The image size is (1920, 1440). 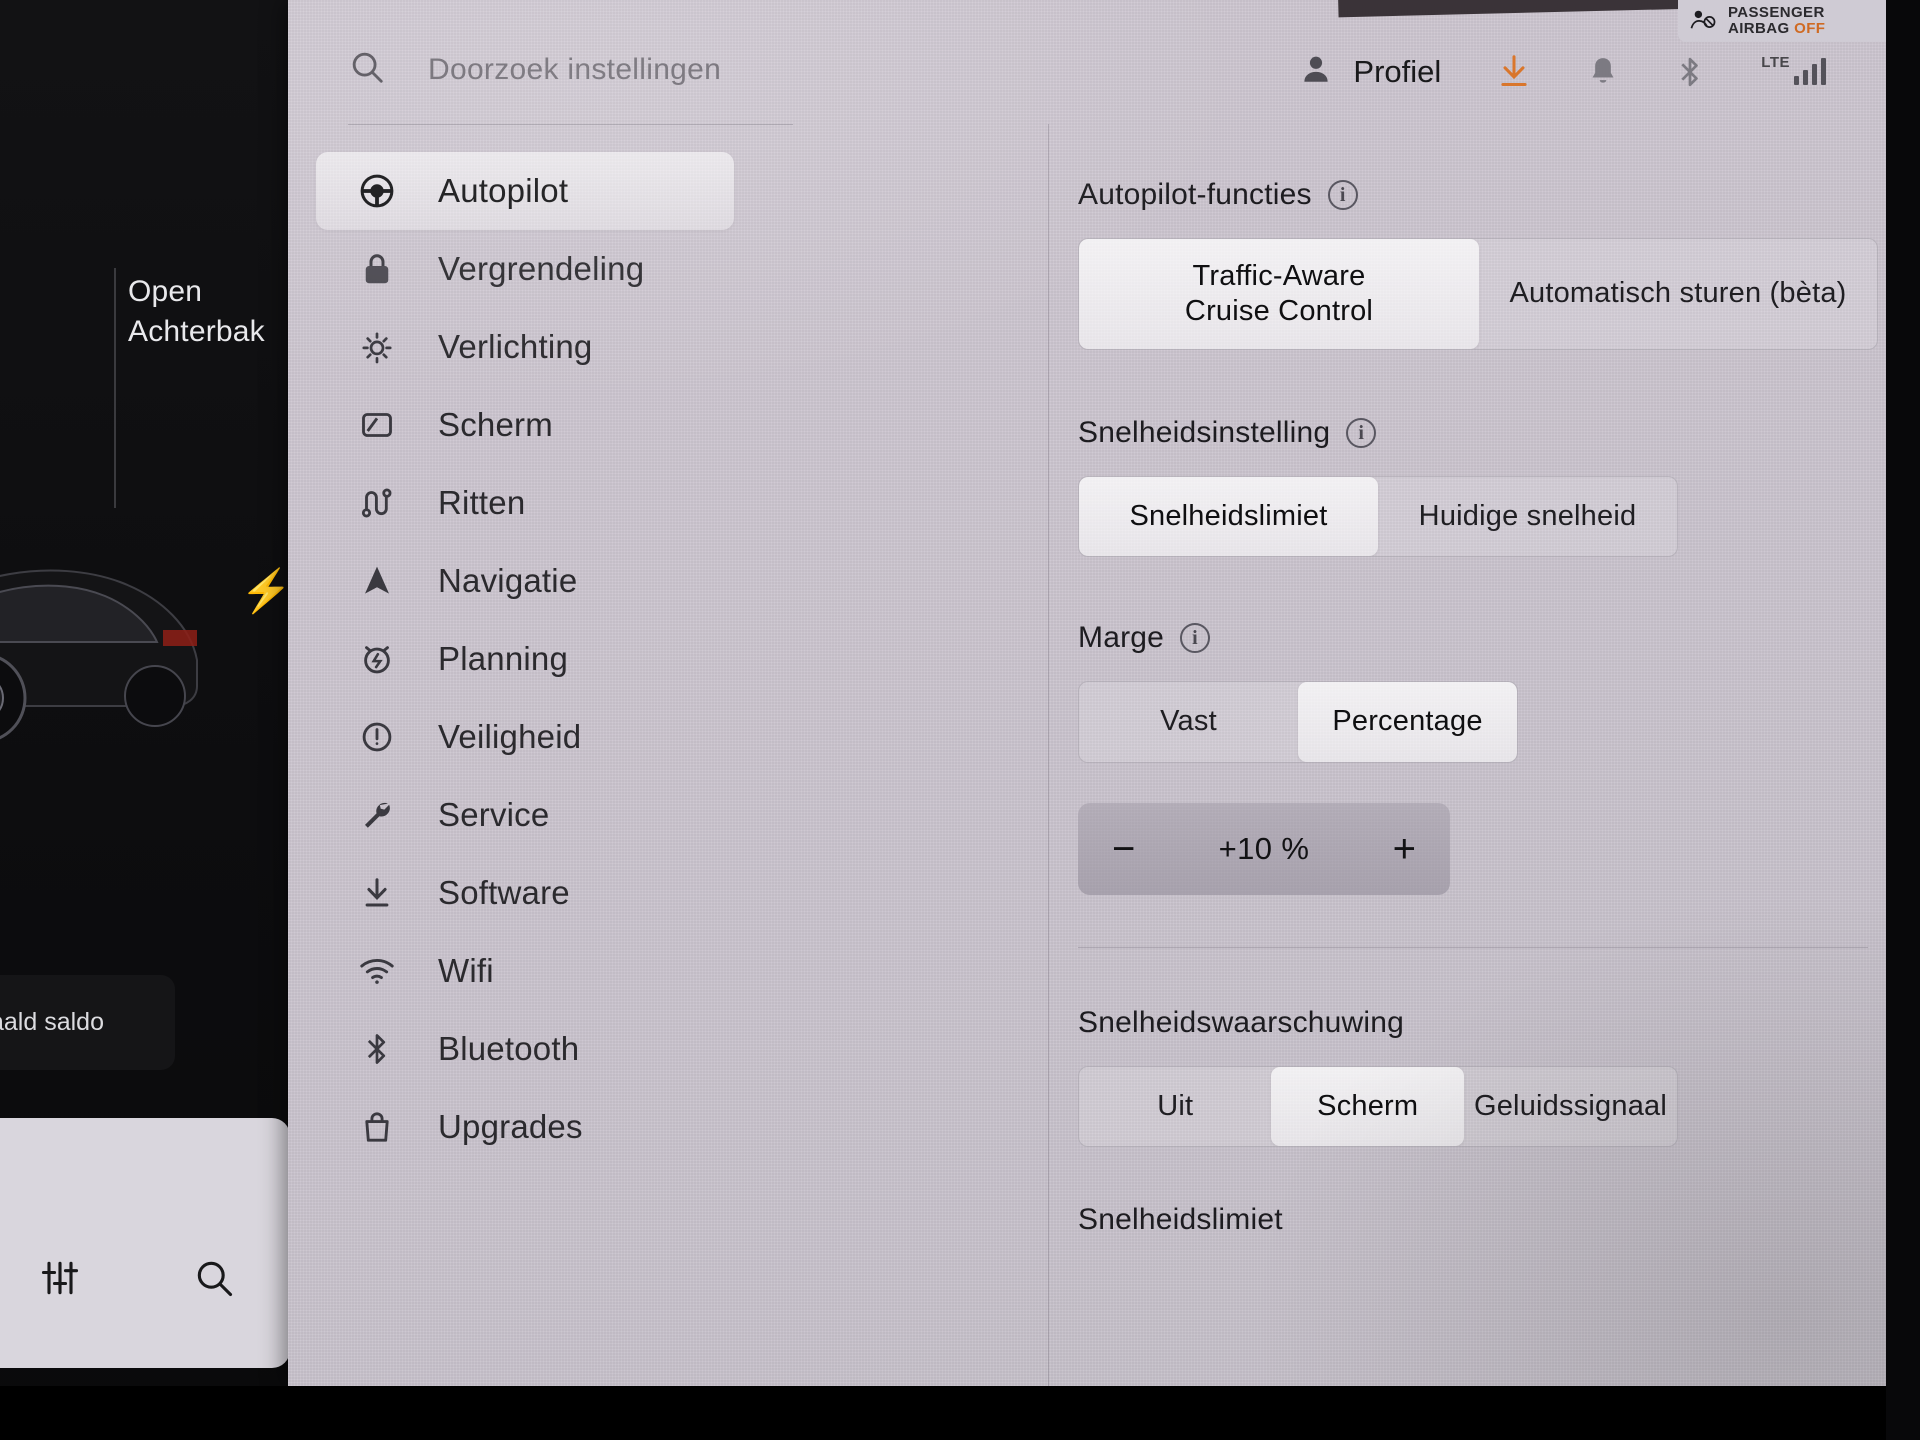 I want to click on header-status-area: Profiel LTE, so click(x=1562, y=71).